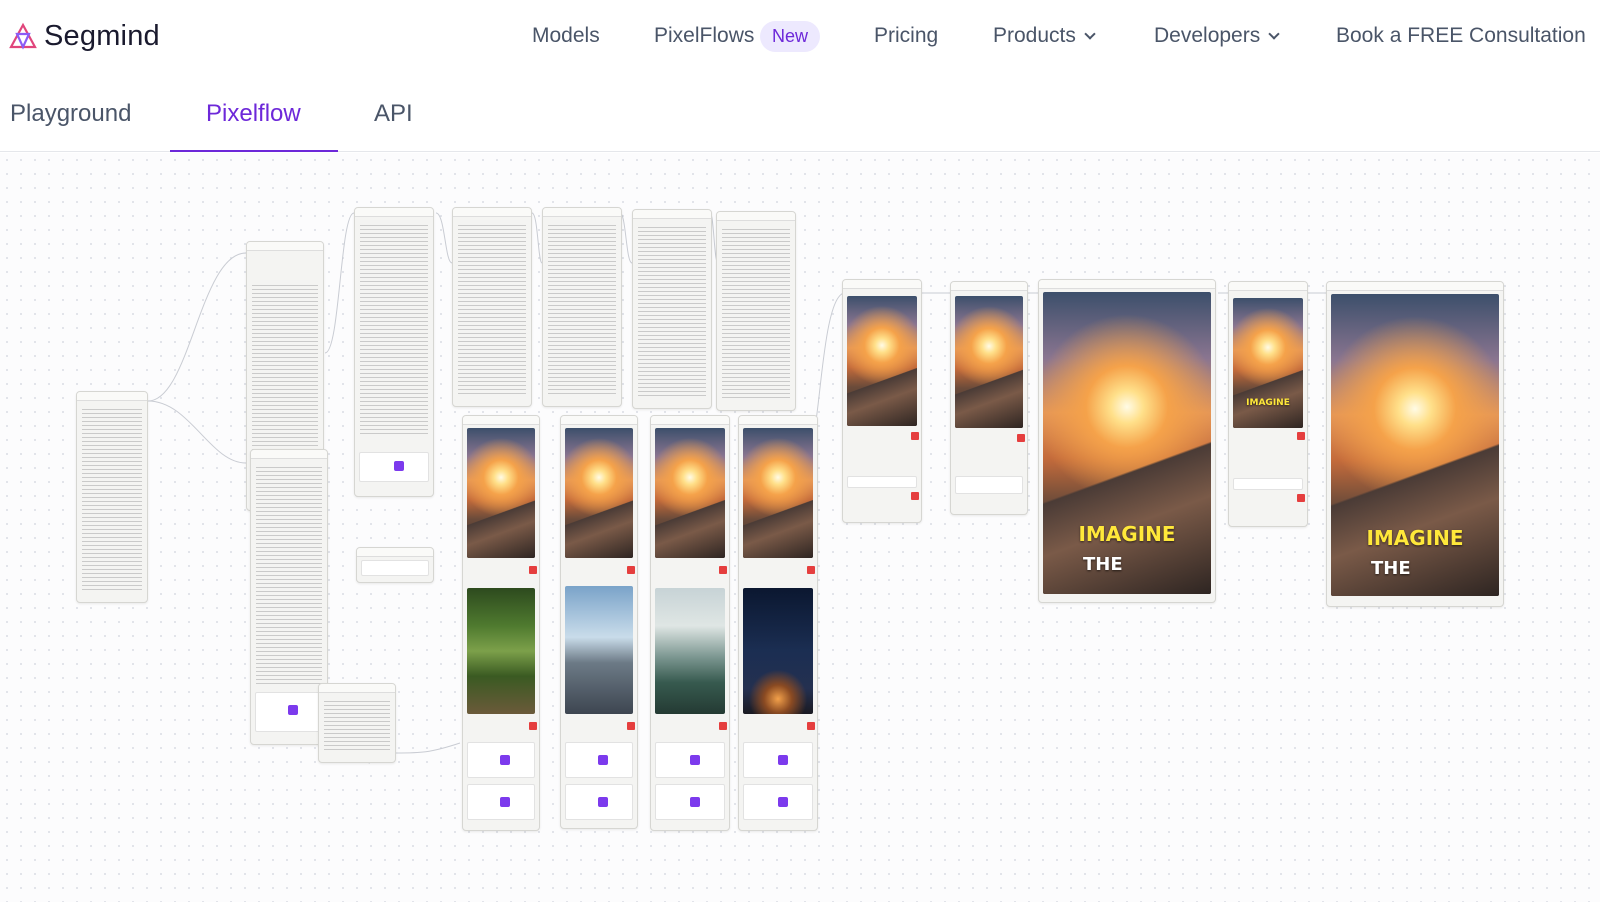 This screenshot has width=1600, height=902. What do you see at coordinates (566, 36) in the screenshot?
I see `nav-models: Models` at bounding box center [566, 36].